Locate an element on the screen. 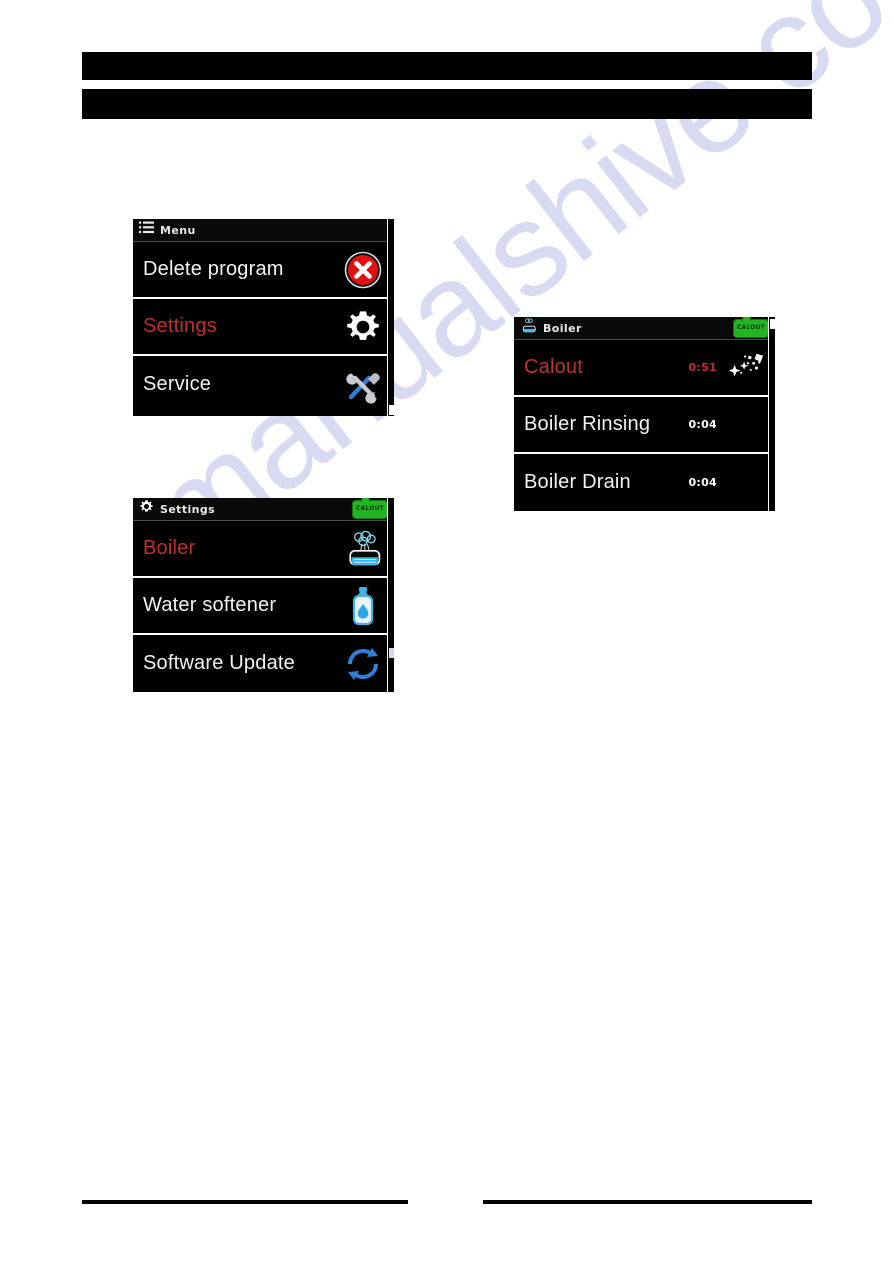  settings-row-water-softener: Water softener is located at coordinates (263, 606).